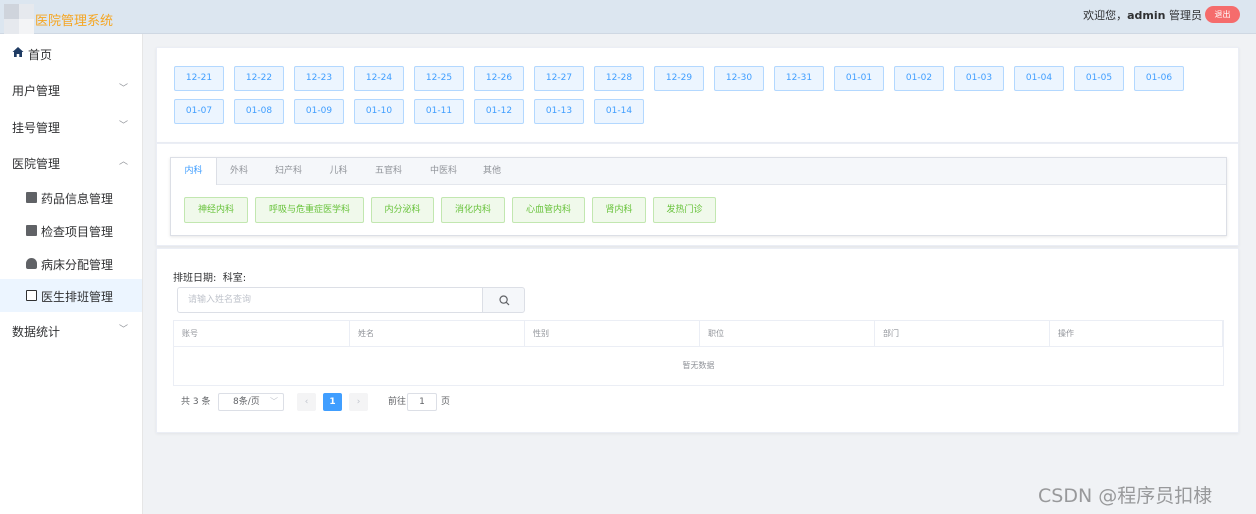 The width and height of the screenshot is (1256, 514). What do you see at coordinates (216, 210) in the screenshot?
I see `department-button: 神经内科` at bounding box center [216, 210].